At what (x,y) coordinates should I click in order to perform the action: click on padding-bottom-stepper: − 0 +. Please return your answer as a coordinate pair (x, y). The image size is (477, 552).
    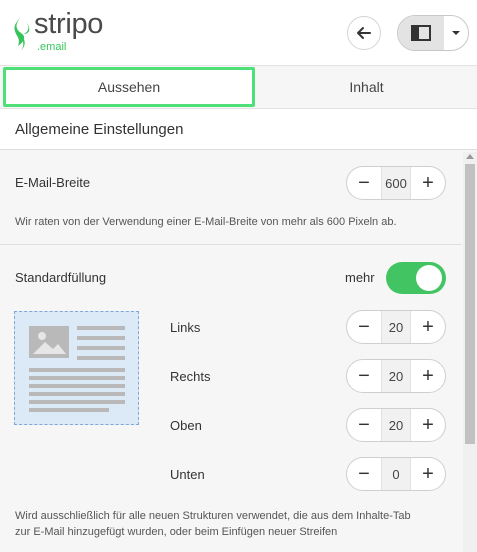
    Looking at the image, I should click on (396, 474).